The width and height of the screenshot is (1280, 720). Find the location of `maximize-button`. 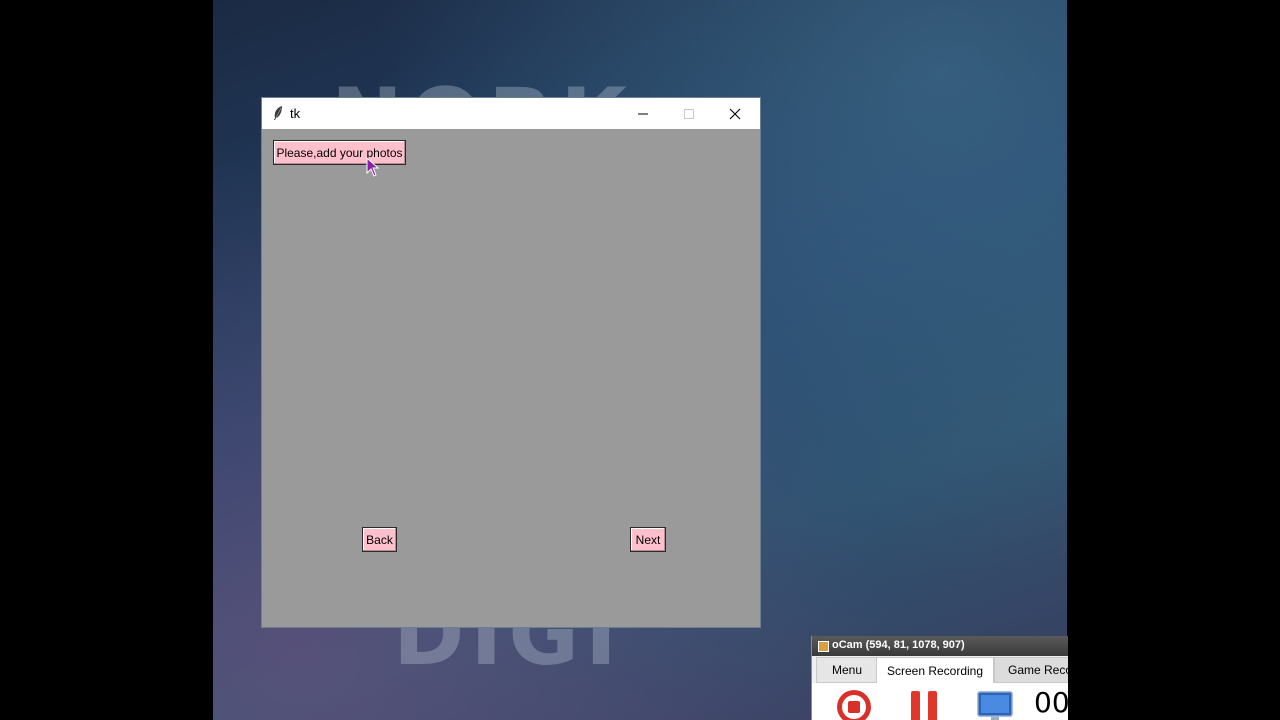

maximize-button is located at coordinates (689, 113).